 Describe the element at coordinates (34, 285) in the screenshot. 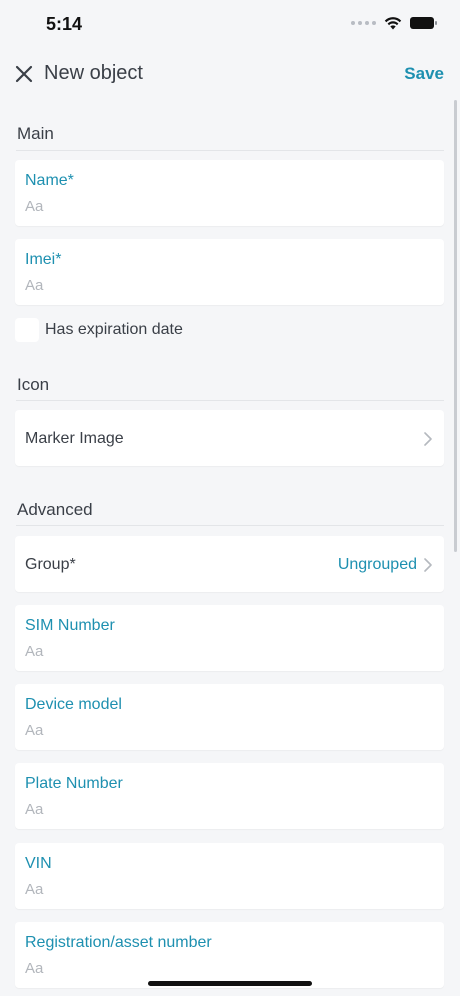

I see `imei-input: Aa` at that location.